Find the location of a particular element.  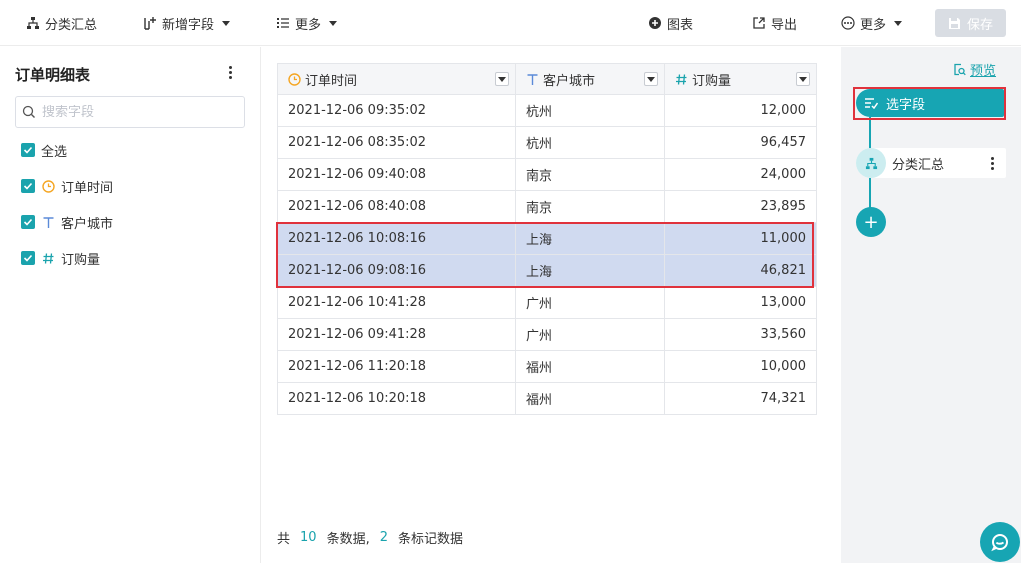

column-header-label: 客户城市 is located at coordinates (569, 81).